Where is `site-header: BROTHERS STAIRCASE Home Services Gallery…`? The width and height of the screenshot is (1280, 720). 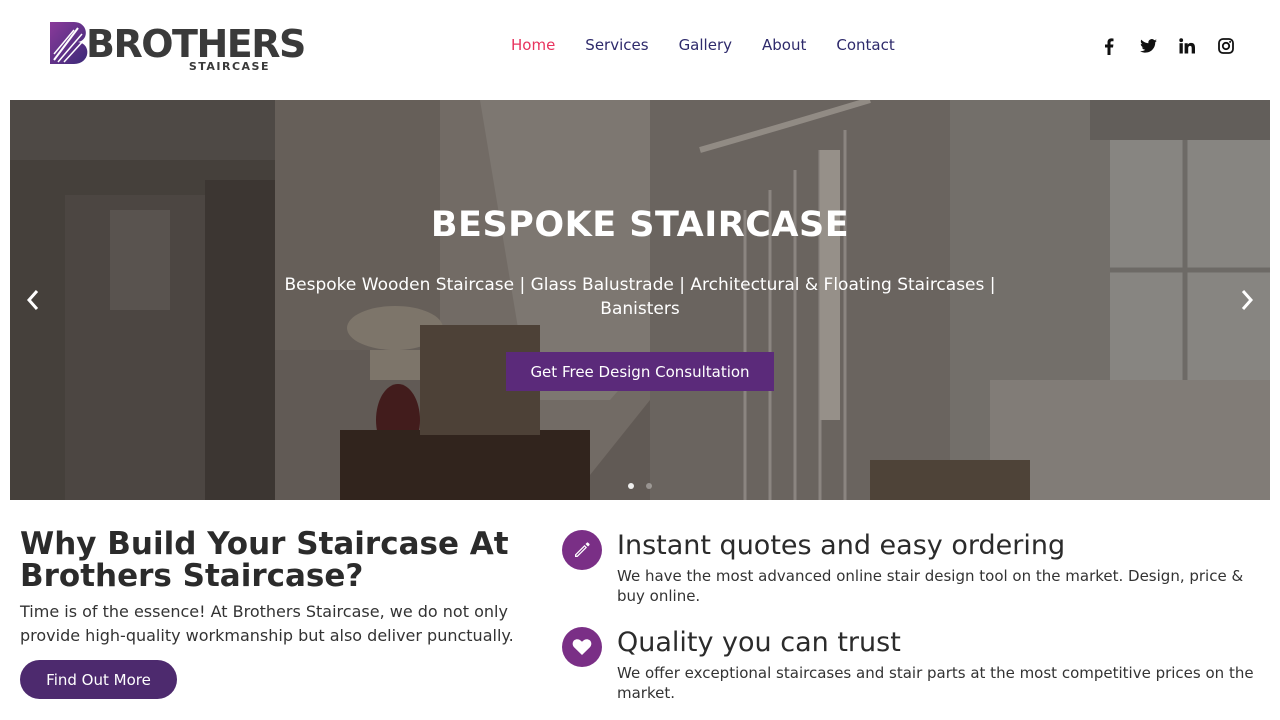 site-header: BROTHERS STAIRCASE Home Services Gallery… is located at coordinates (640, 50).